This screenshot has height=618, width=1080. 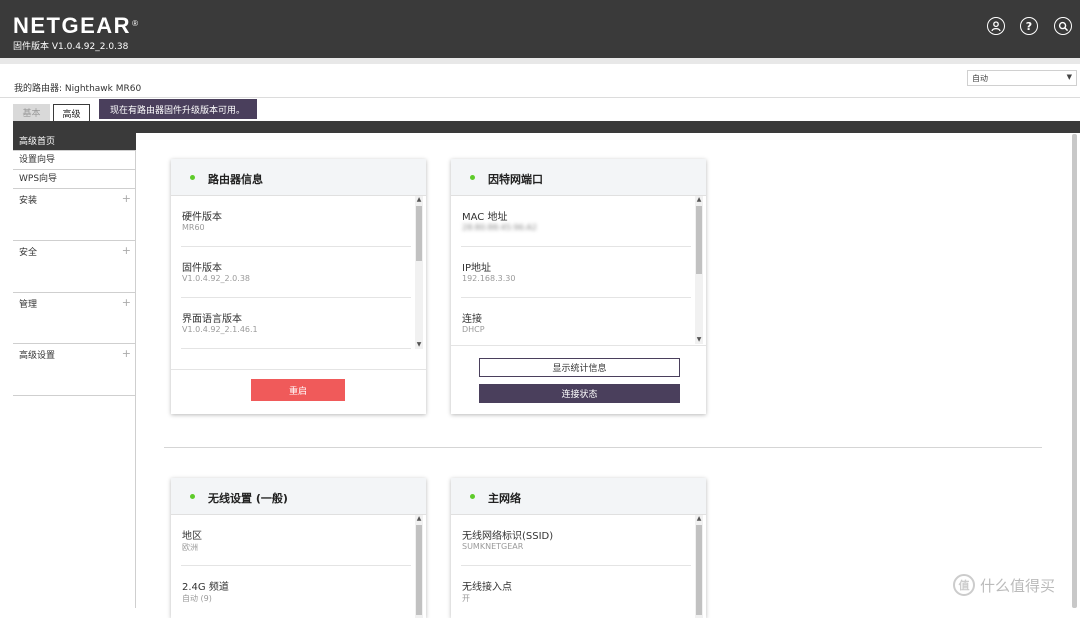 What do you see at coordinates (298, 369) in the screenshot?
I see `card-footer-divider` at bounding box center [298, 369].